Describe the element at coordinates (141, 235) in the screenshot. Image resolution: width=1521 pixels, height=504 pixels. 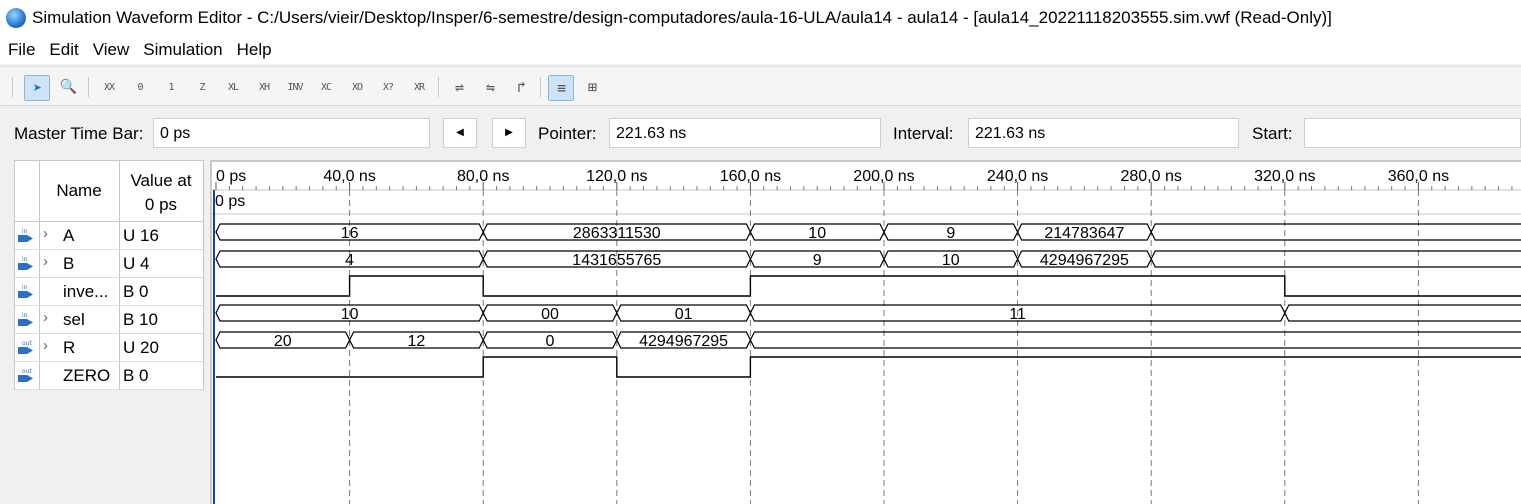
I see `signal-value: U 16` at that location.